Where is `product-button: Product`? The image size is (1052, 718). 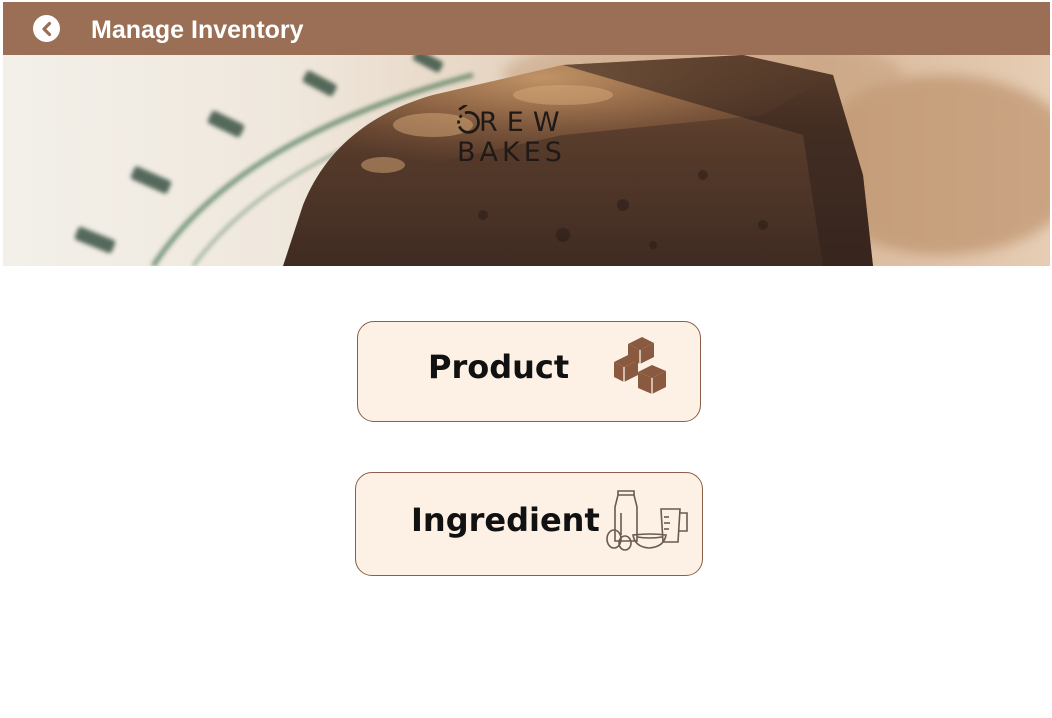
product-button: Product is located at coordinates (529, 371).